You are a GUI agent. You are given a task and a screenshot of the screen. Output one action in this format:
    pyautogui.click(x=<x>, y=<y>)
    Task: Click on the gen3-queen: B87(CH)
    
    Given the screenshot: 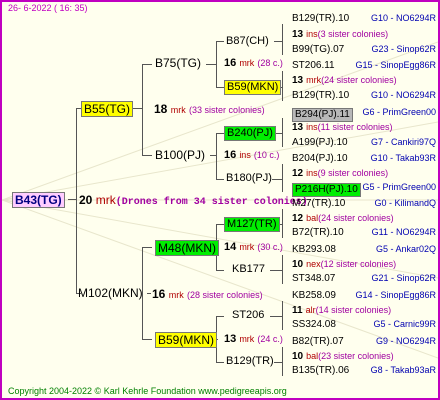 What is the action you would take?
    pyautogui.click(x=247, y=41)
    